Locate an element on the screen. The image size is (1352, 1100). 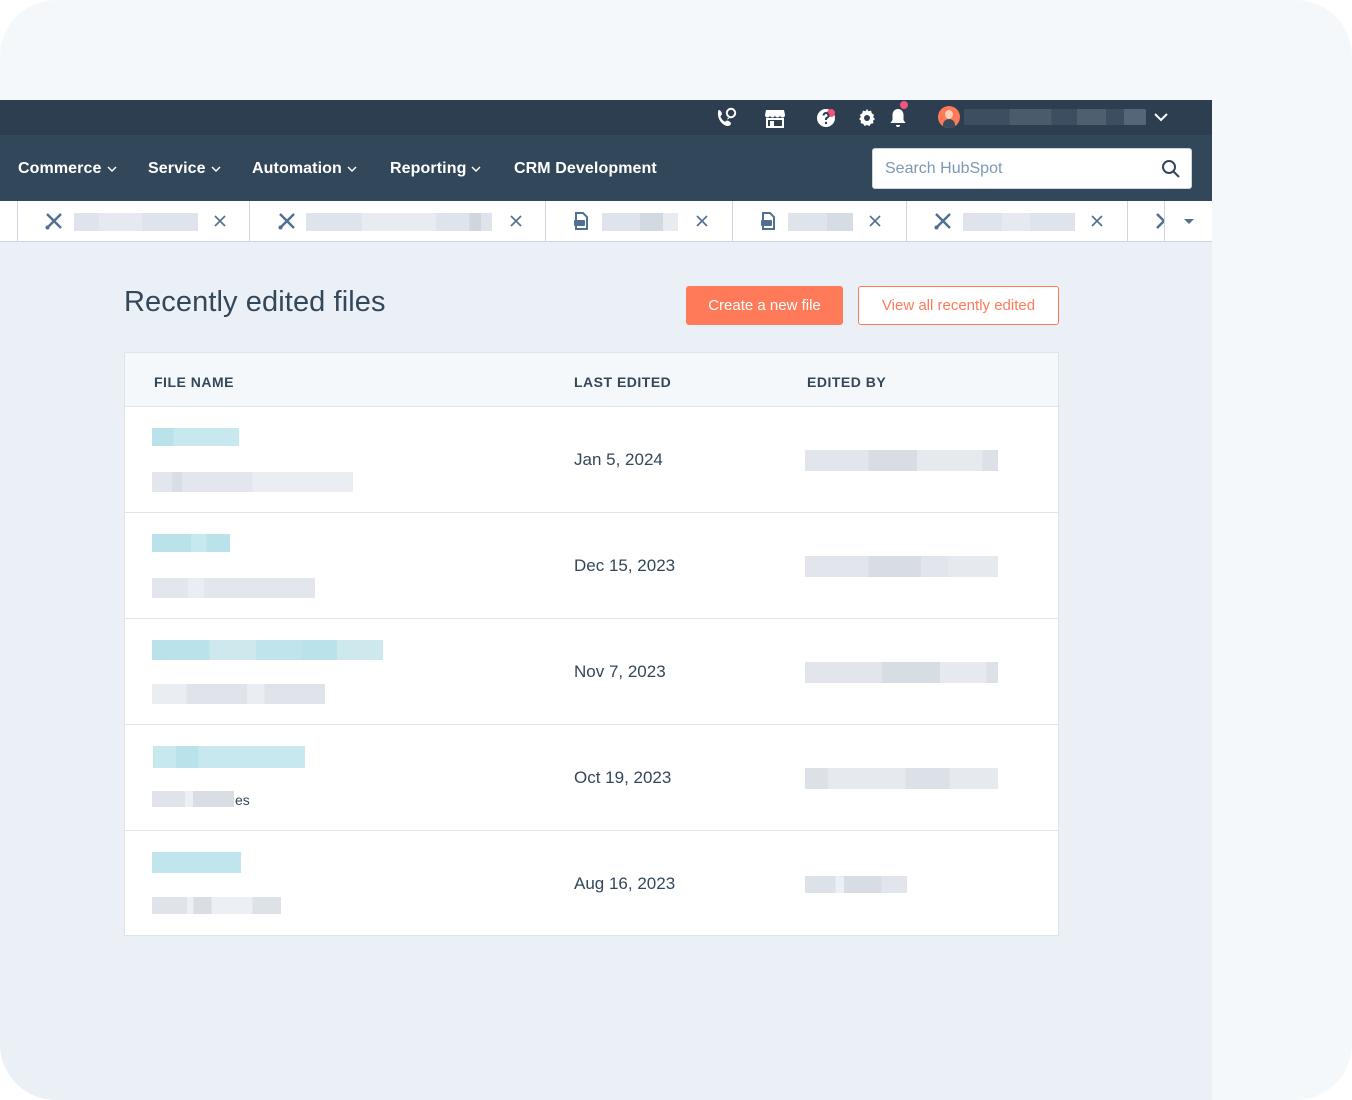
search-input is located at coordinates (1013, 168).